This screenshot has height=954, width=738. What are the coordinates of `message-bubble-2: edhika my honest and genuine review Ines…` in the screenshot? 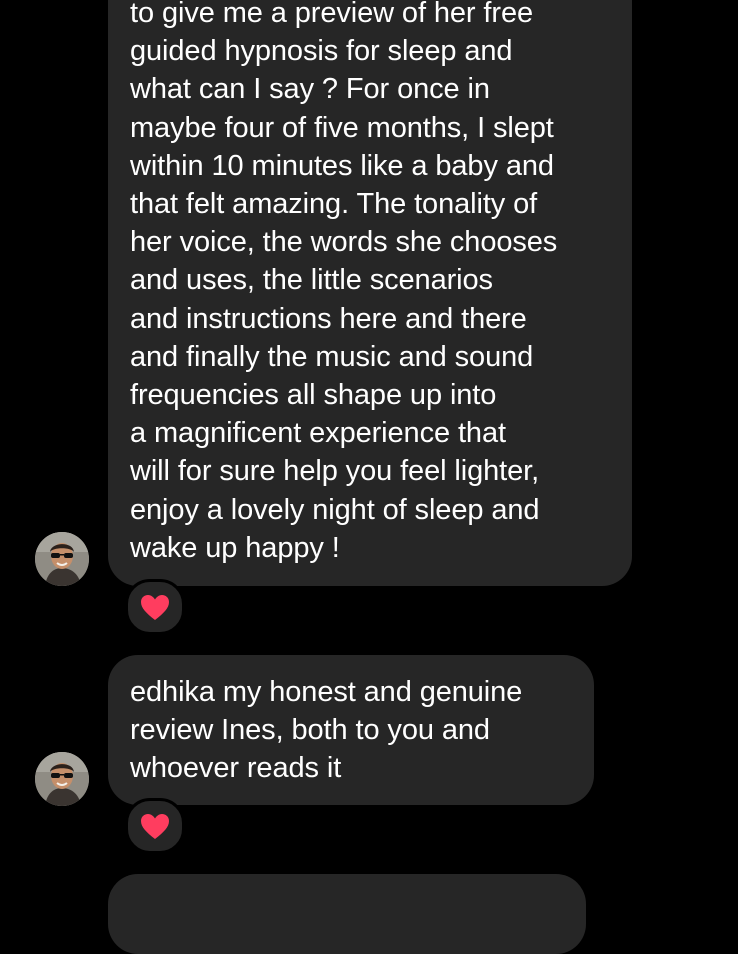 It's located at (351, 730).